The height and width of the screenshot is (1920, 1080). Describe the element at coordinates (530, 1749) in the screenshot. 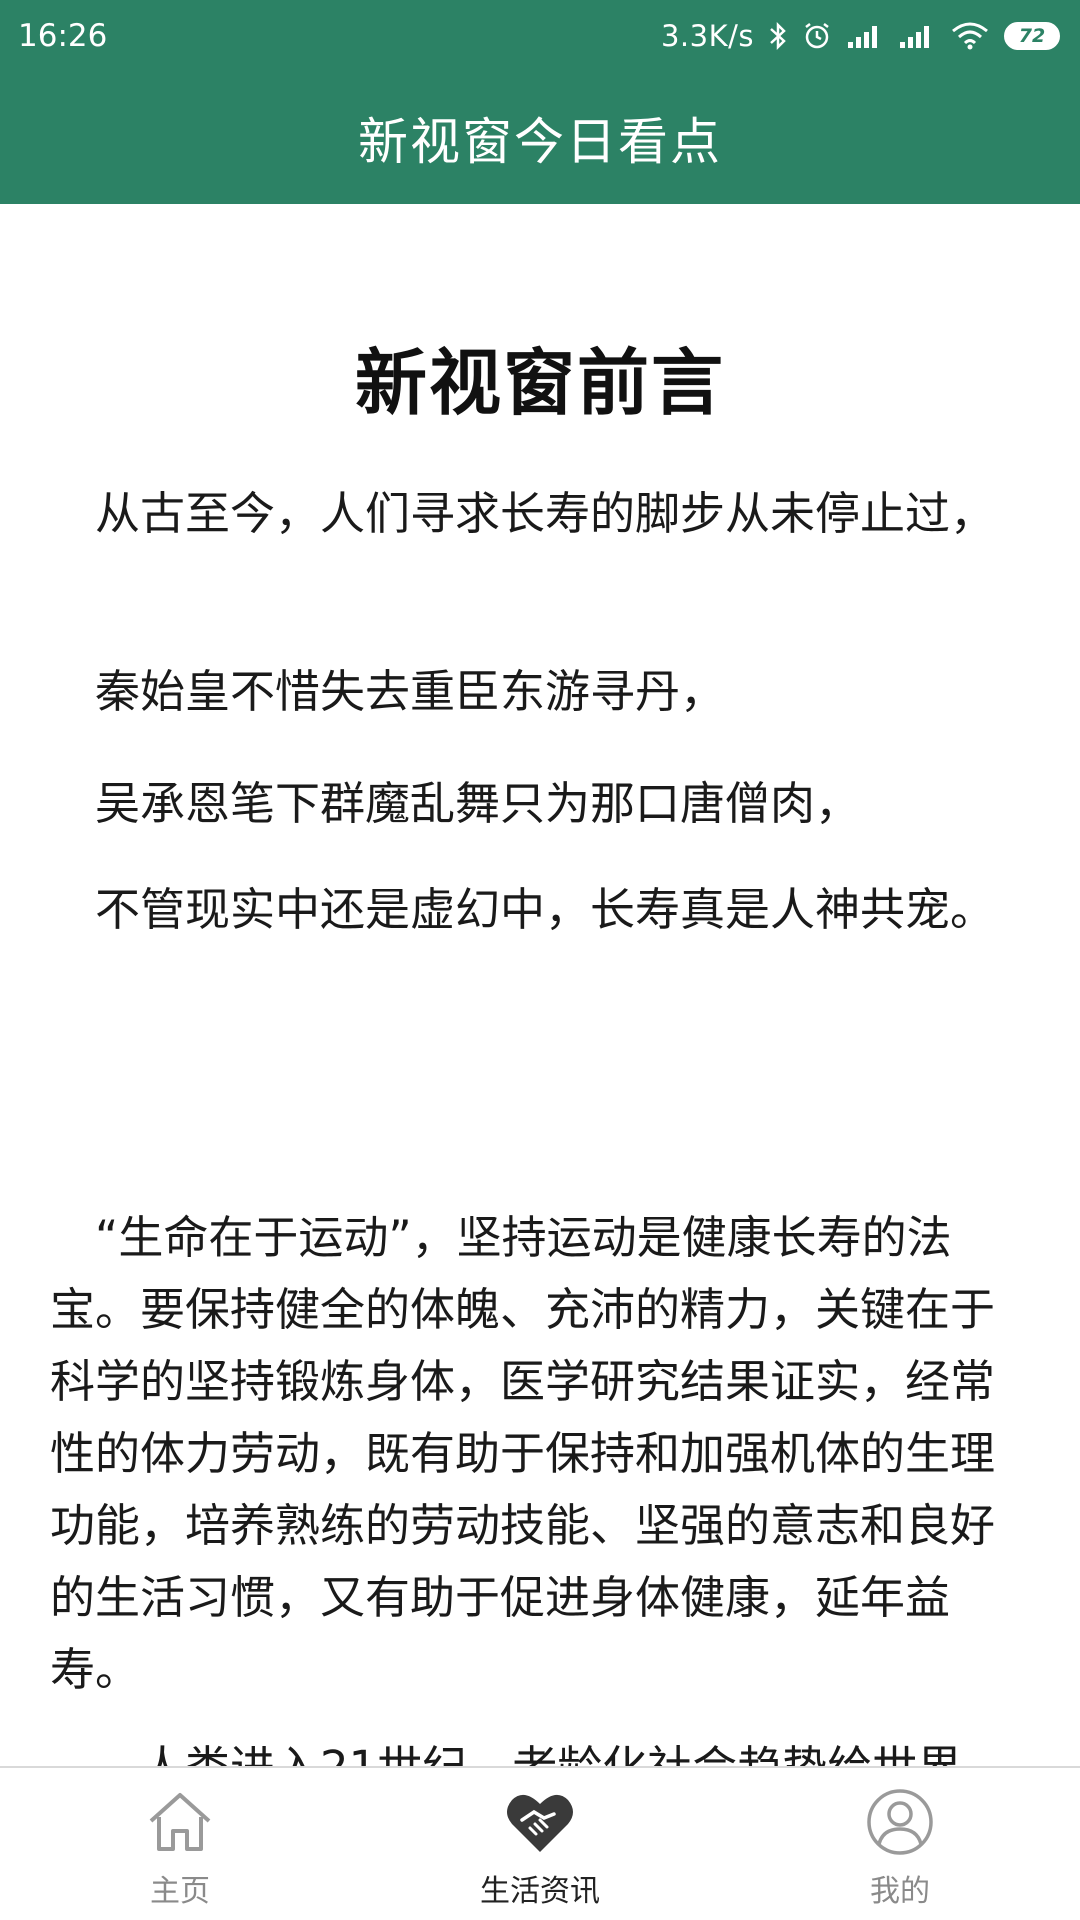

I see `article-paragraph: 人类进入21世纪，老龄化社会趋势给世界` at that location.